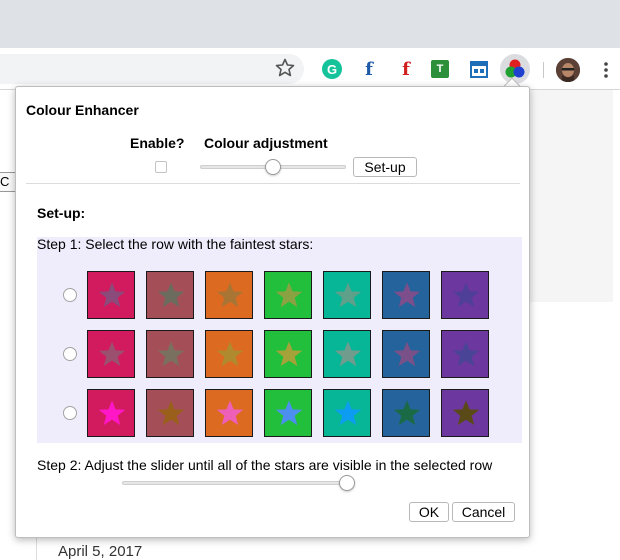  What do you see at coordinates (8, 182) in the screenshot?
I see `page-partial-button: C` at bounding box center [8, 182].